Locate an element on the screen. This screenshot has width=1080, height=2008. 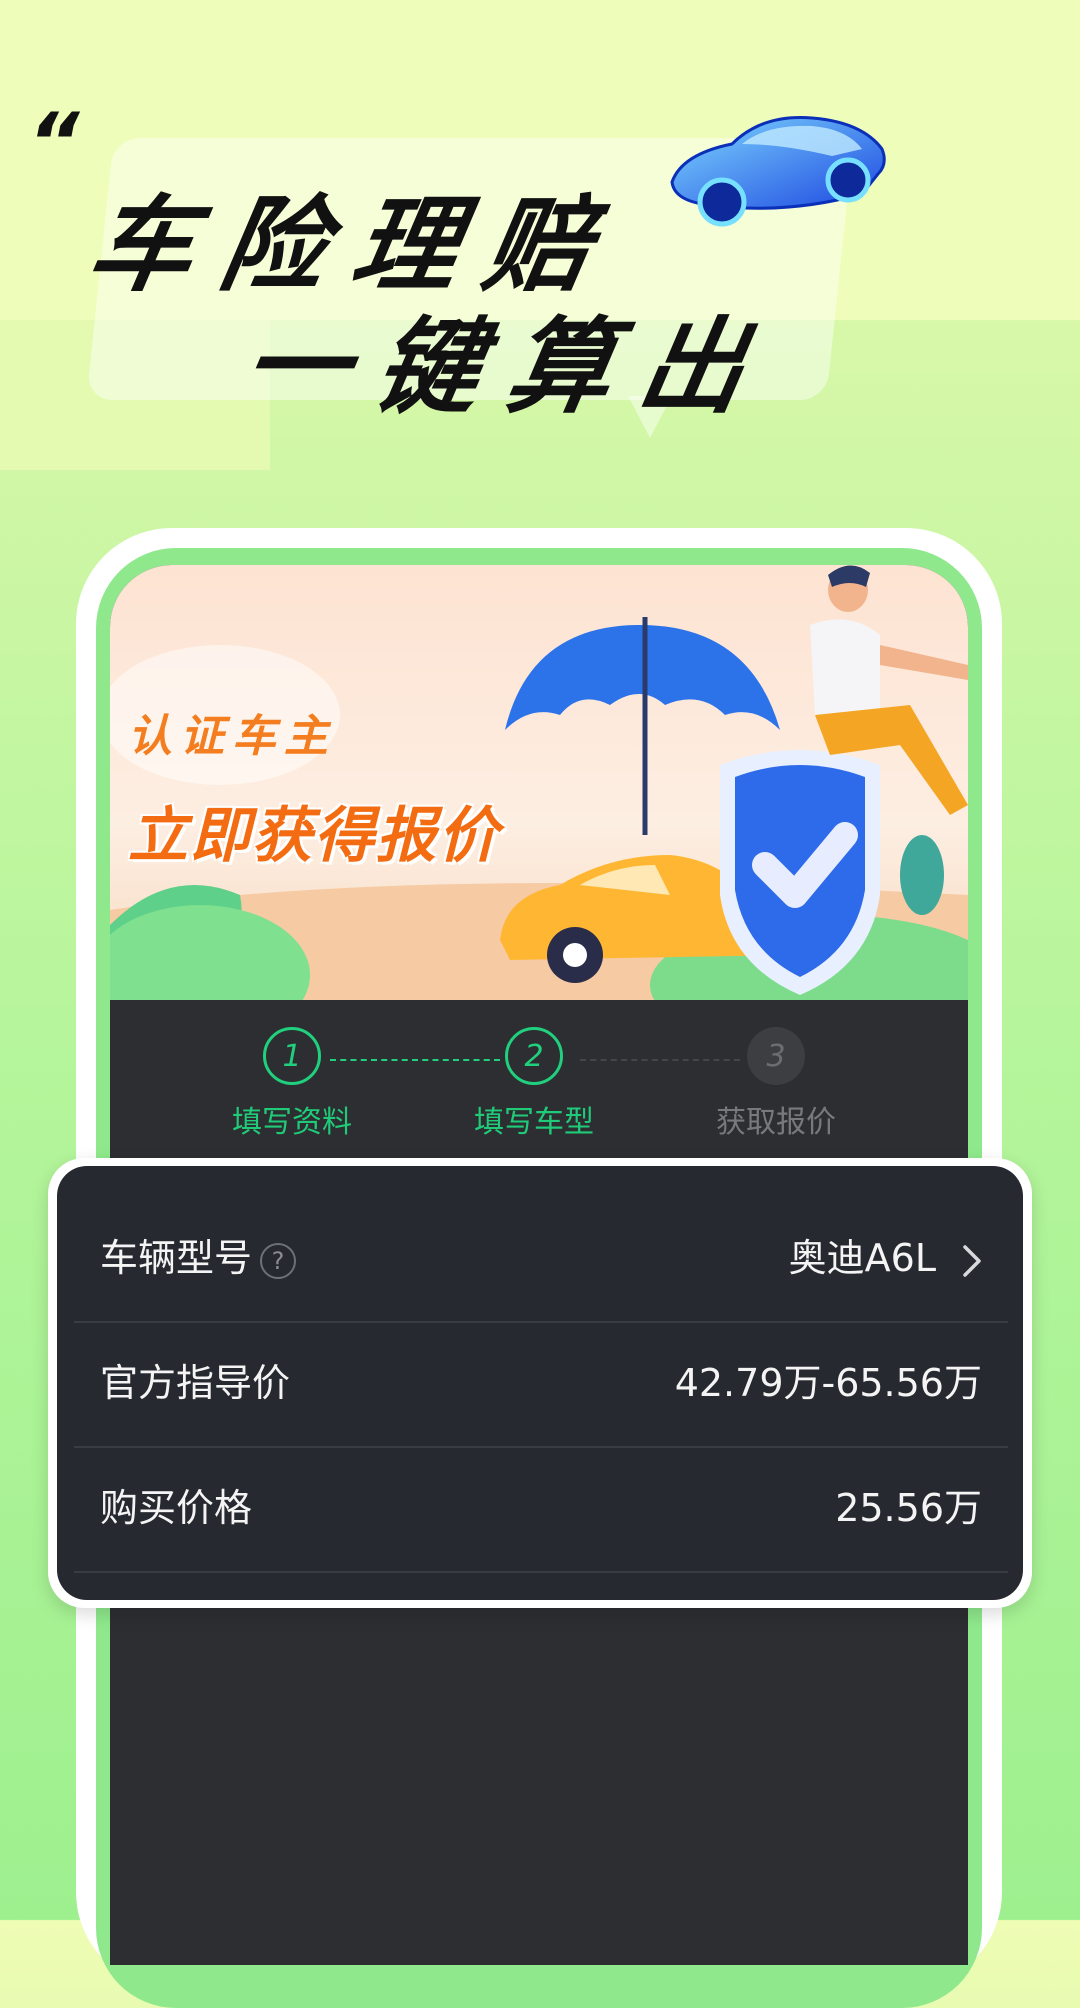
step-1-label: 填写资料 is located at coordinates (292, 1122).